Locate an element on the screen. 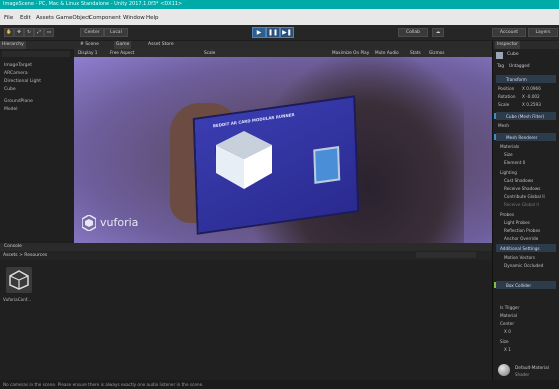 The height and width of the screenshot is (389, 559). tab-asset-store: Asset Store is located at coordinates (161, 45).